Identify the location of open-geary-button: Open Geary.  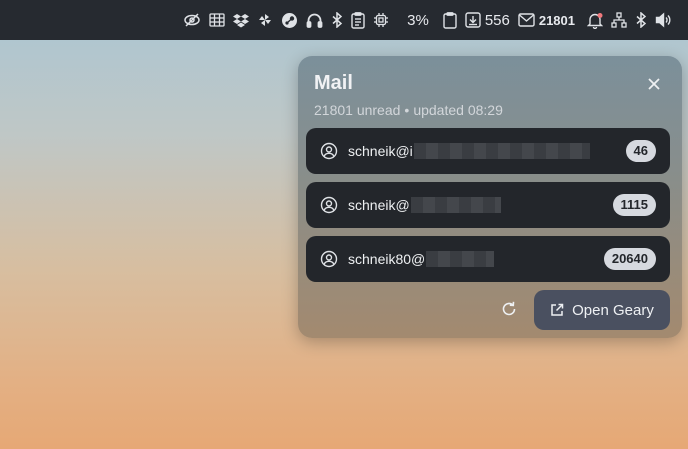
(602, 310).